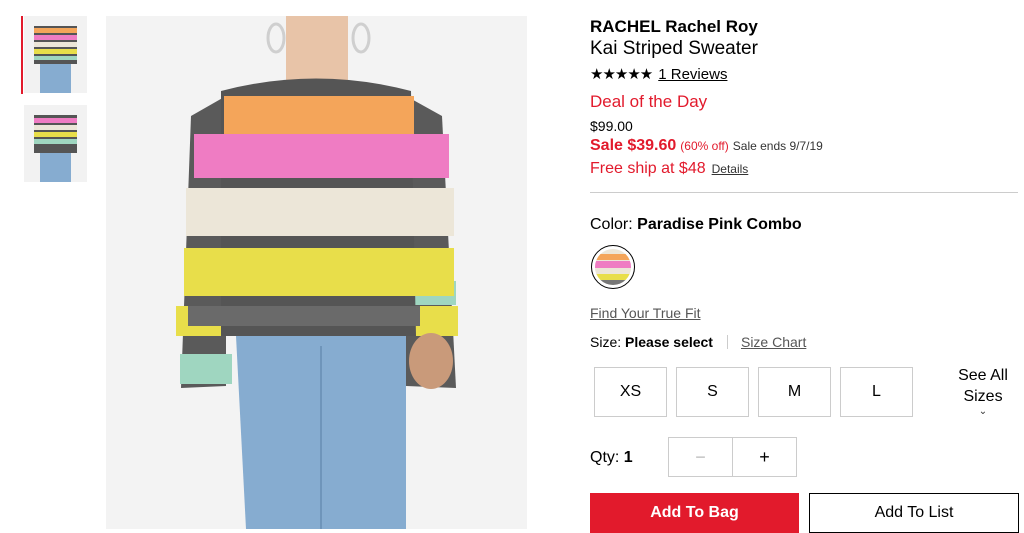  What do you see at coordinates (669, 342) in the screenshot?
I see `size-value: Please select` at bounding box center [669, 342].